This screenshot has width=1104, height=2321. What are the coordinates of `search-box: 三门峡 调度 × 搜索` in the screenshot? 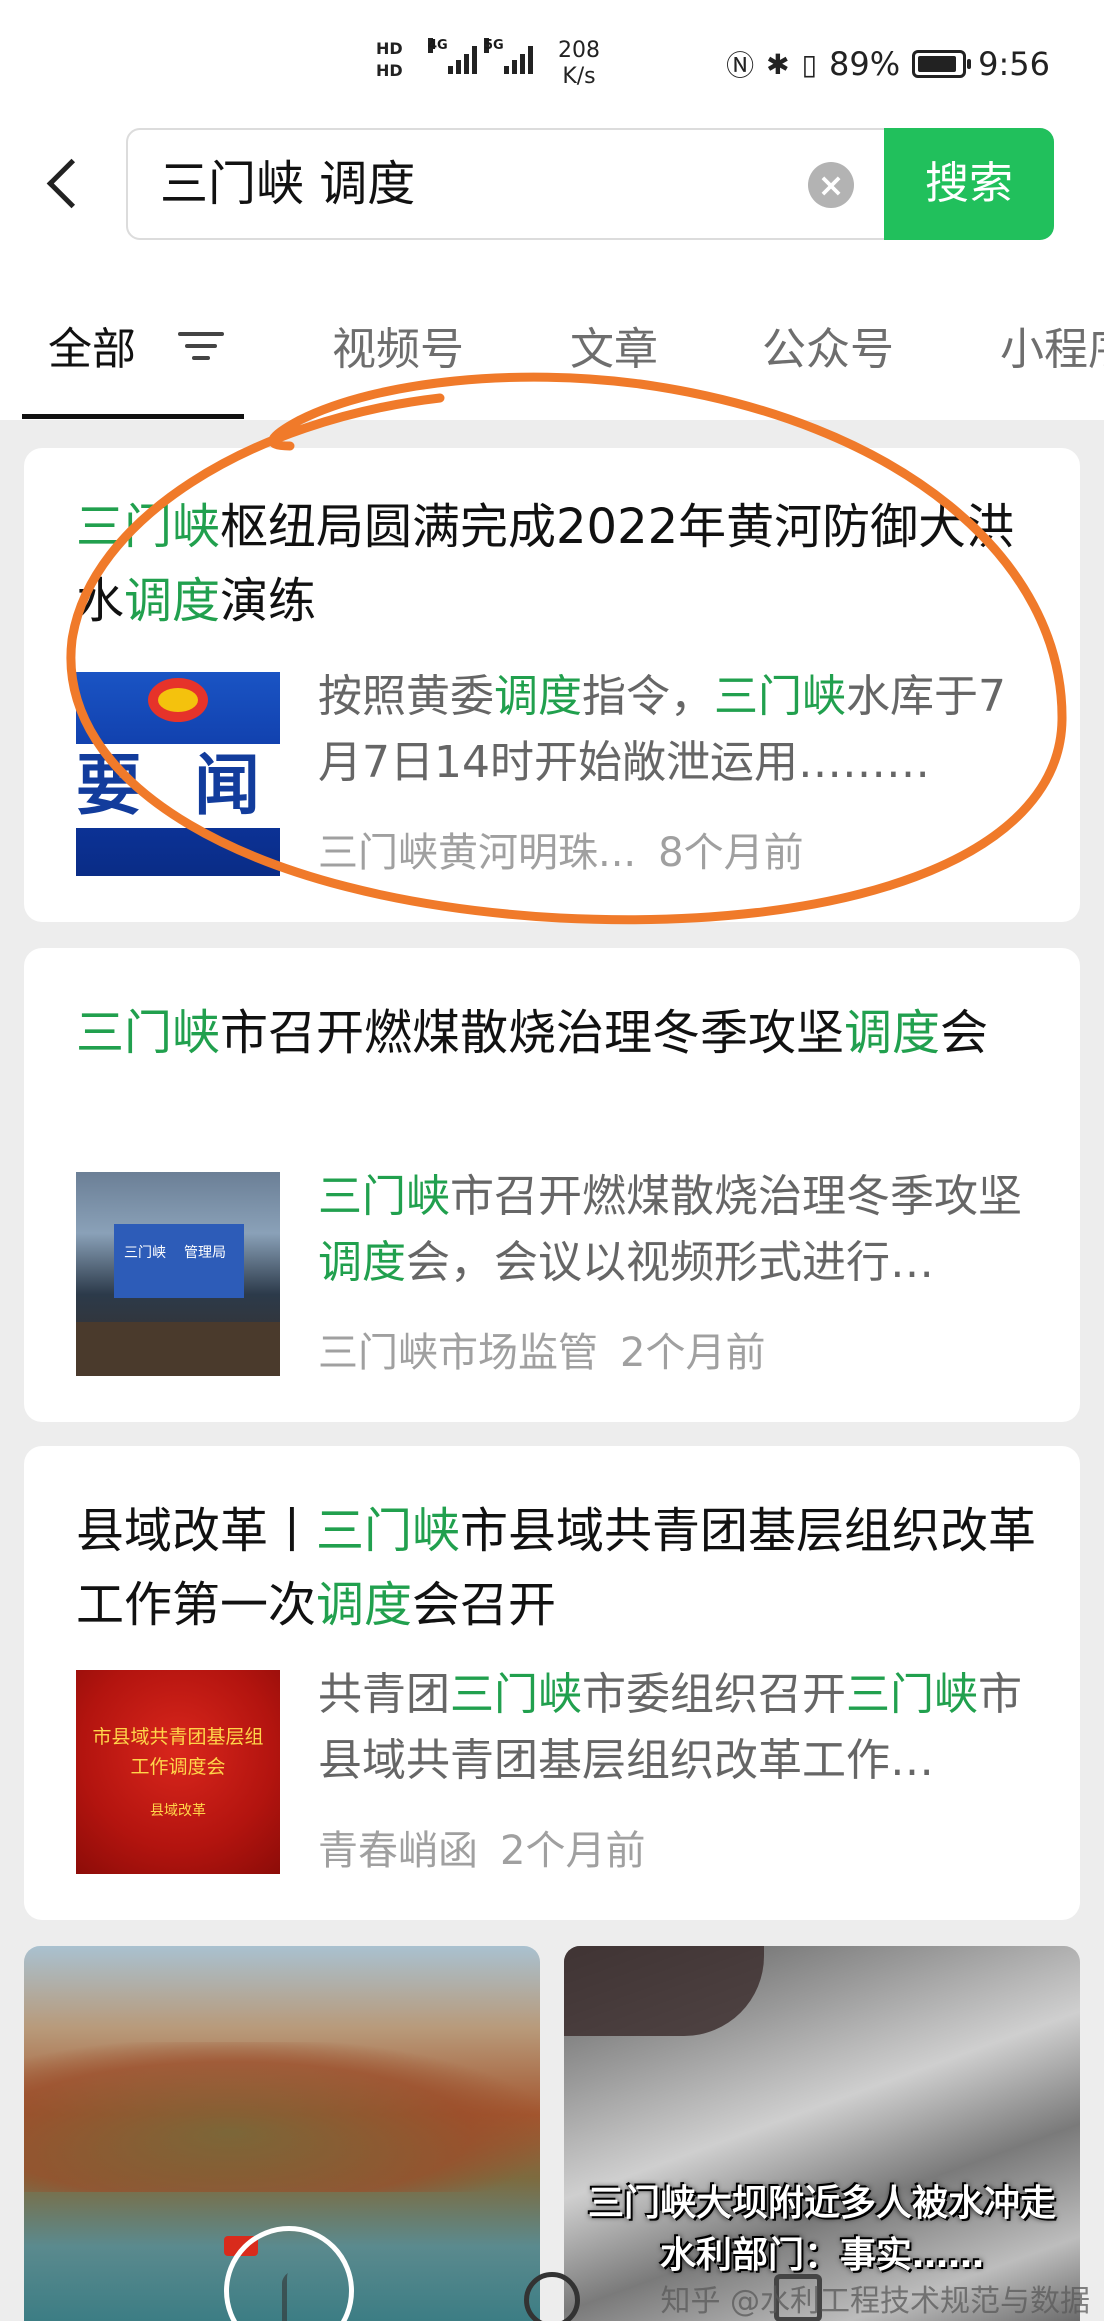 It's located at (590, 184).